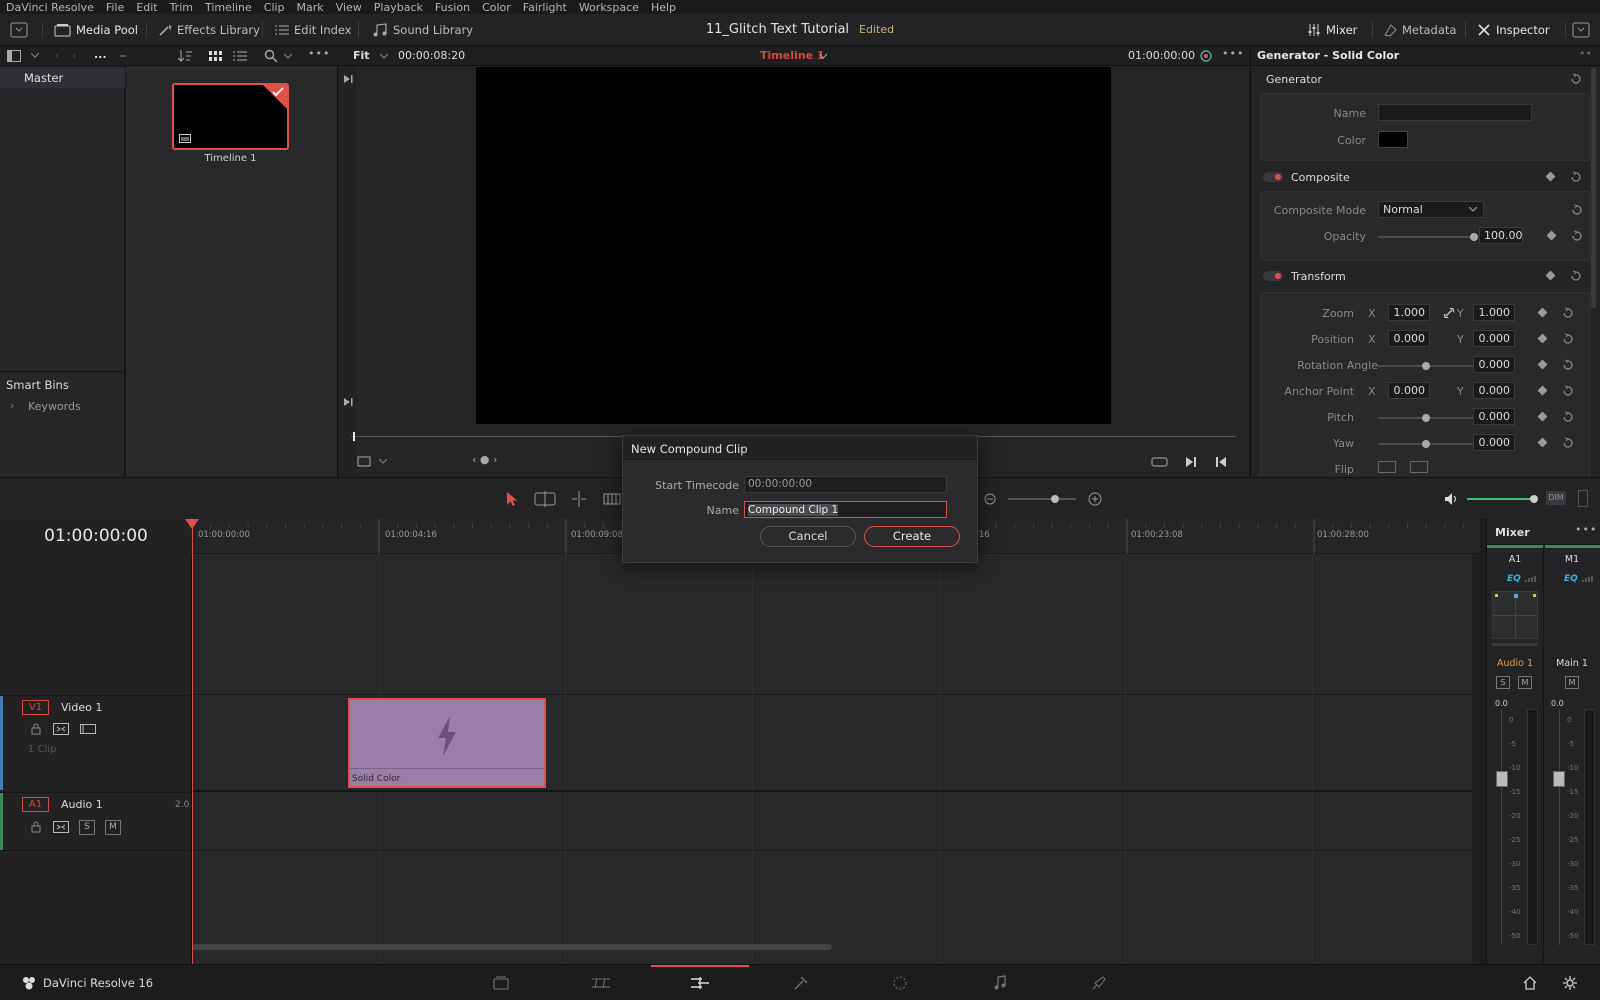 This screenshot has width=1600, height=1000. What do you see at coordinates (313, 30) in the screenshot?
I see `edit-index-button: Edit Index` at bounding box center [313, 30].